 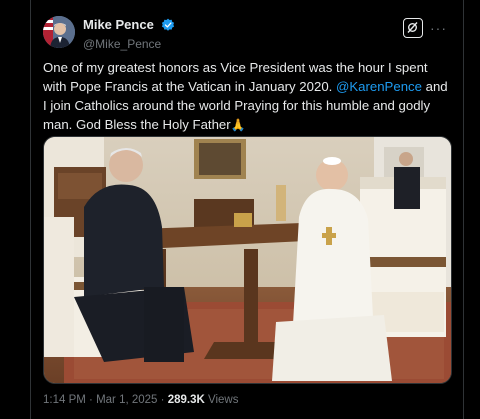 What do you see at coordinates (247, 34) in the screenshot?
I see `post-header: Mike Pence @Mike_Pence ···` at bounding box center [247, 34].